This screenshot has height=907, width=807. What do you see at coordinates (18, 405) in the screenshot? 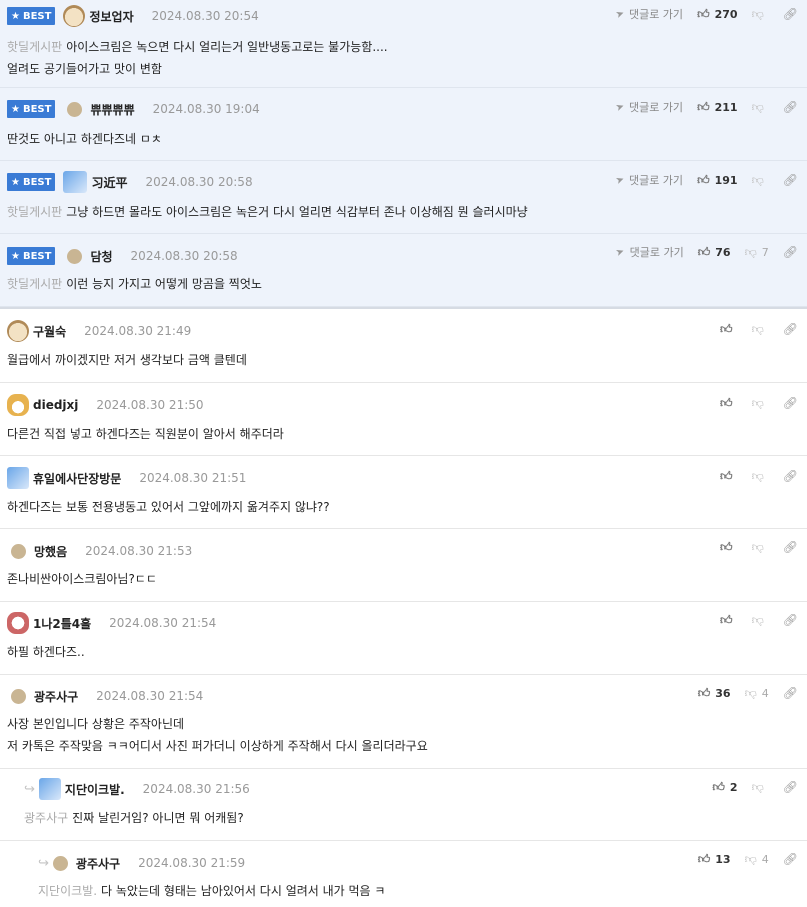
I see `fox-avatar` at bounding box center [18, 405].